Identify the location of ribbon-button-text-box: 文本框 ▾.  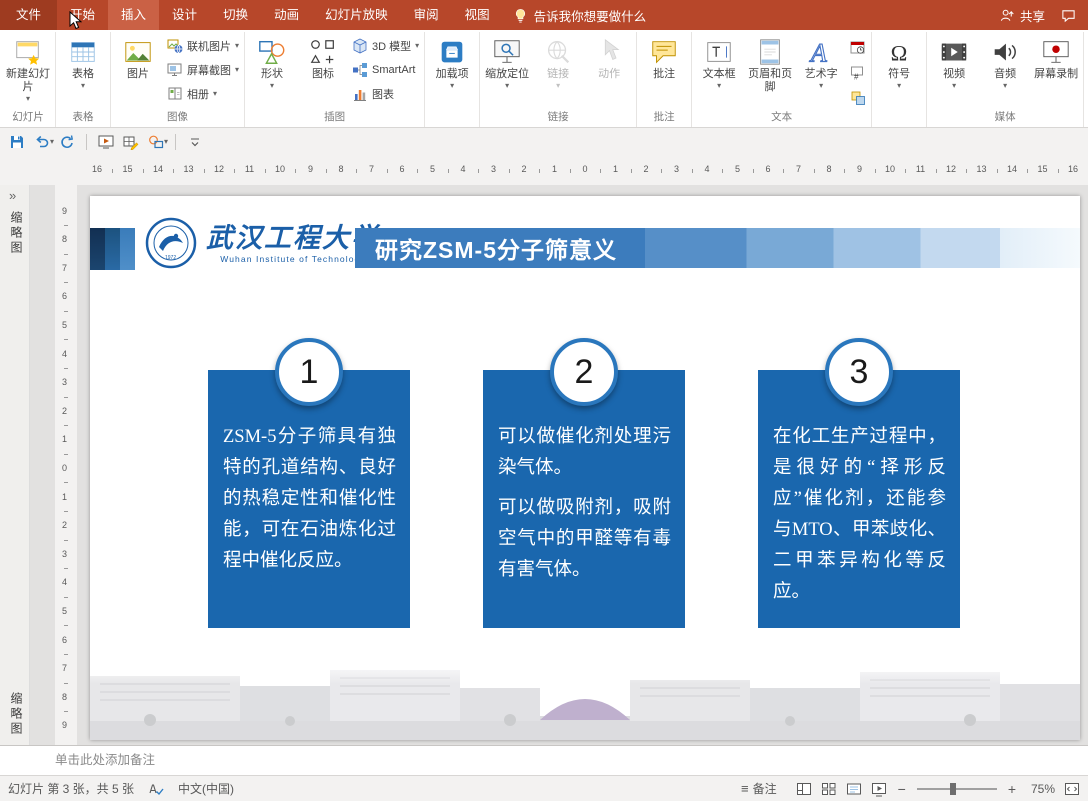
(719, 72).